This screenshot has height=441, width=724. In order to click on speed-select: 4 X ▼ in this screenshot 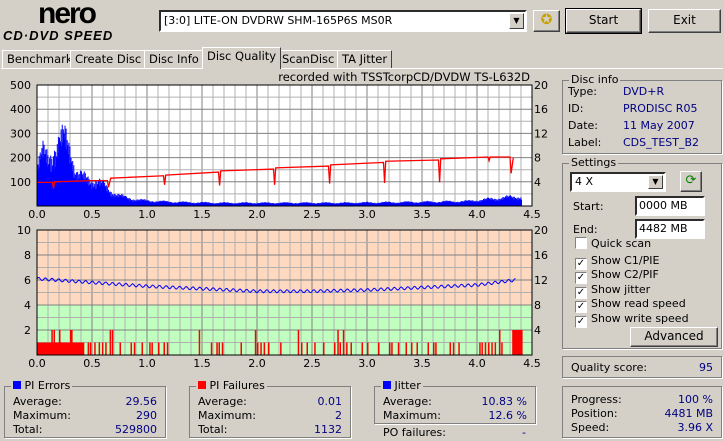, I will do `click(618, 182)`.